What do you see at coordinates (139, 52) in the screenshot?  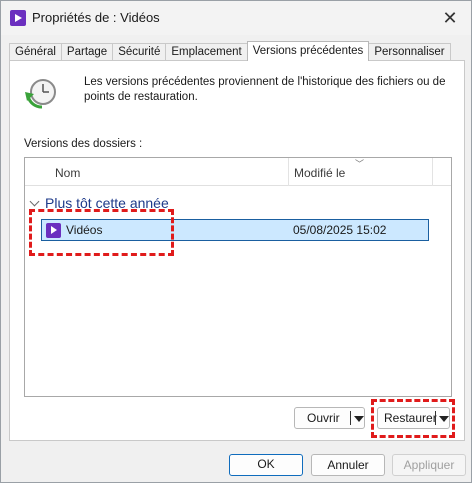 I see `tab-securite: Sécurité` at bounding box center [139, 52].